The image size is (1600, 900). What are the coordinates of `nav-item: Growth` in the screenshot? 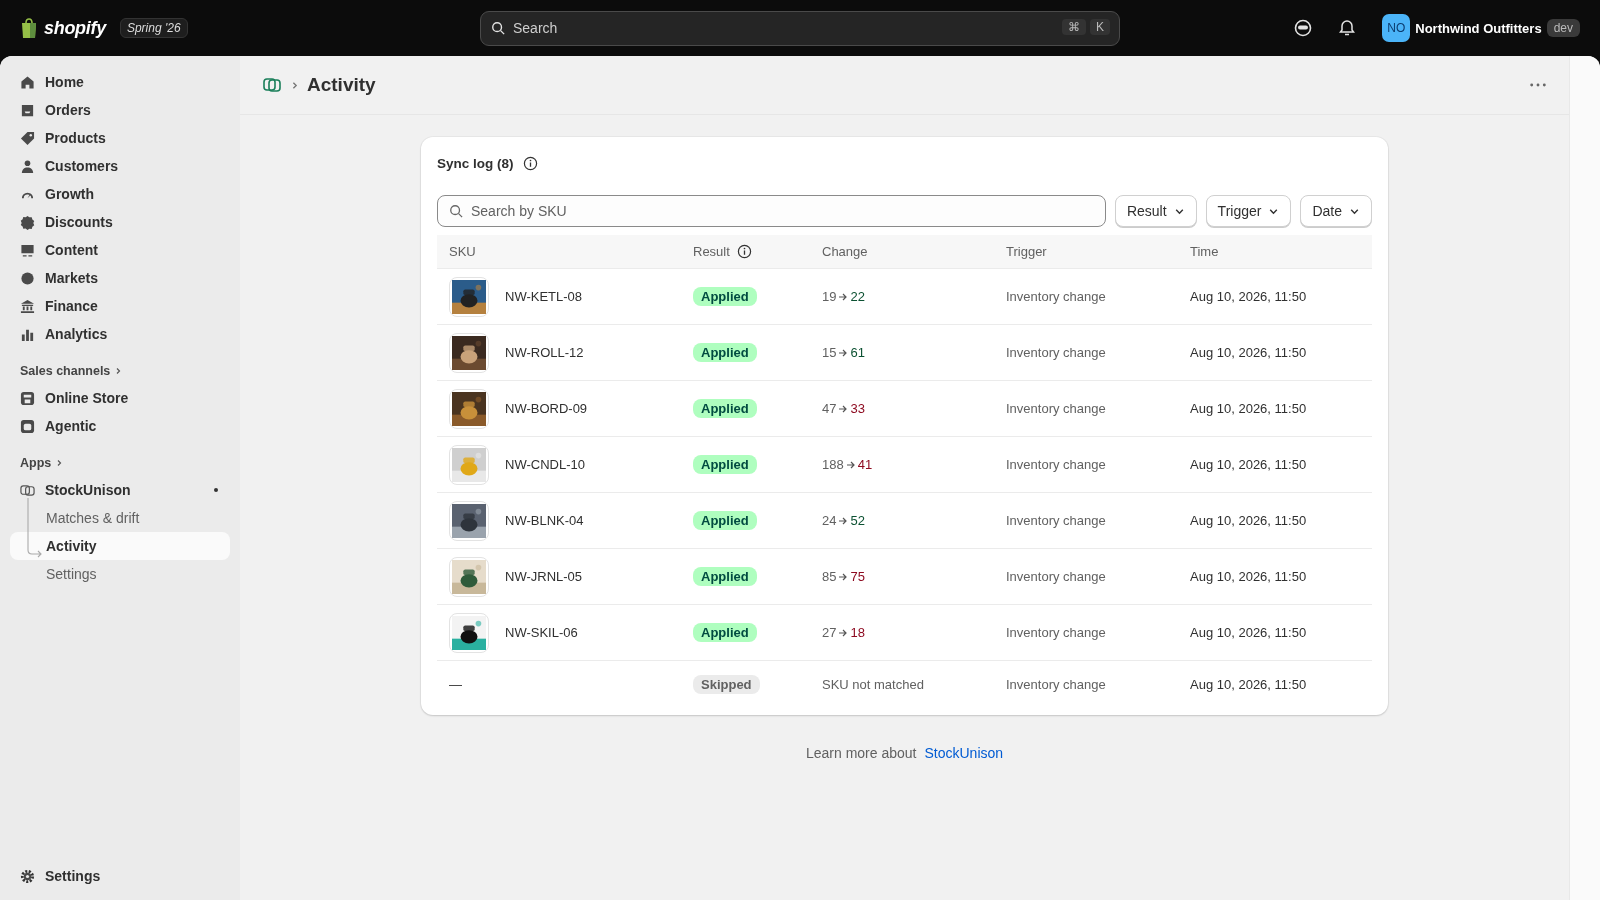 It's located at (120, 194).